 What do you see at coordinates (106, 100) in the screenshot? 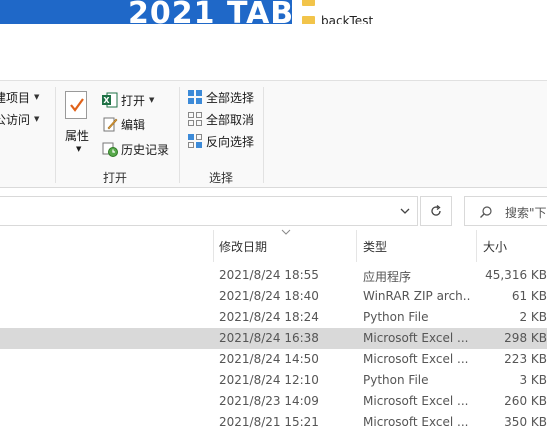
I see `svg-text: X` at bounding box center [106, 100].